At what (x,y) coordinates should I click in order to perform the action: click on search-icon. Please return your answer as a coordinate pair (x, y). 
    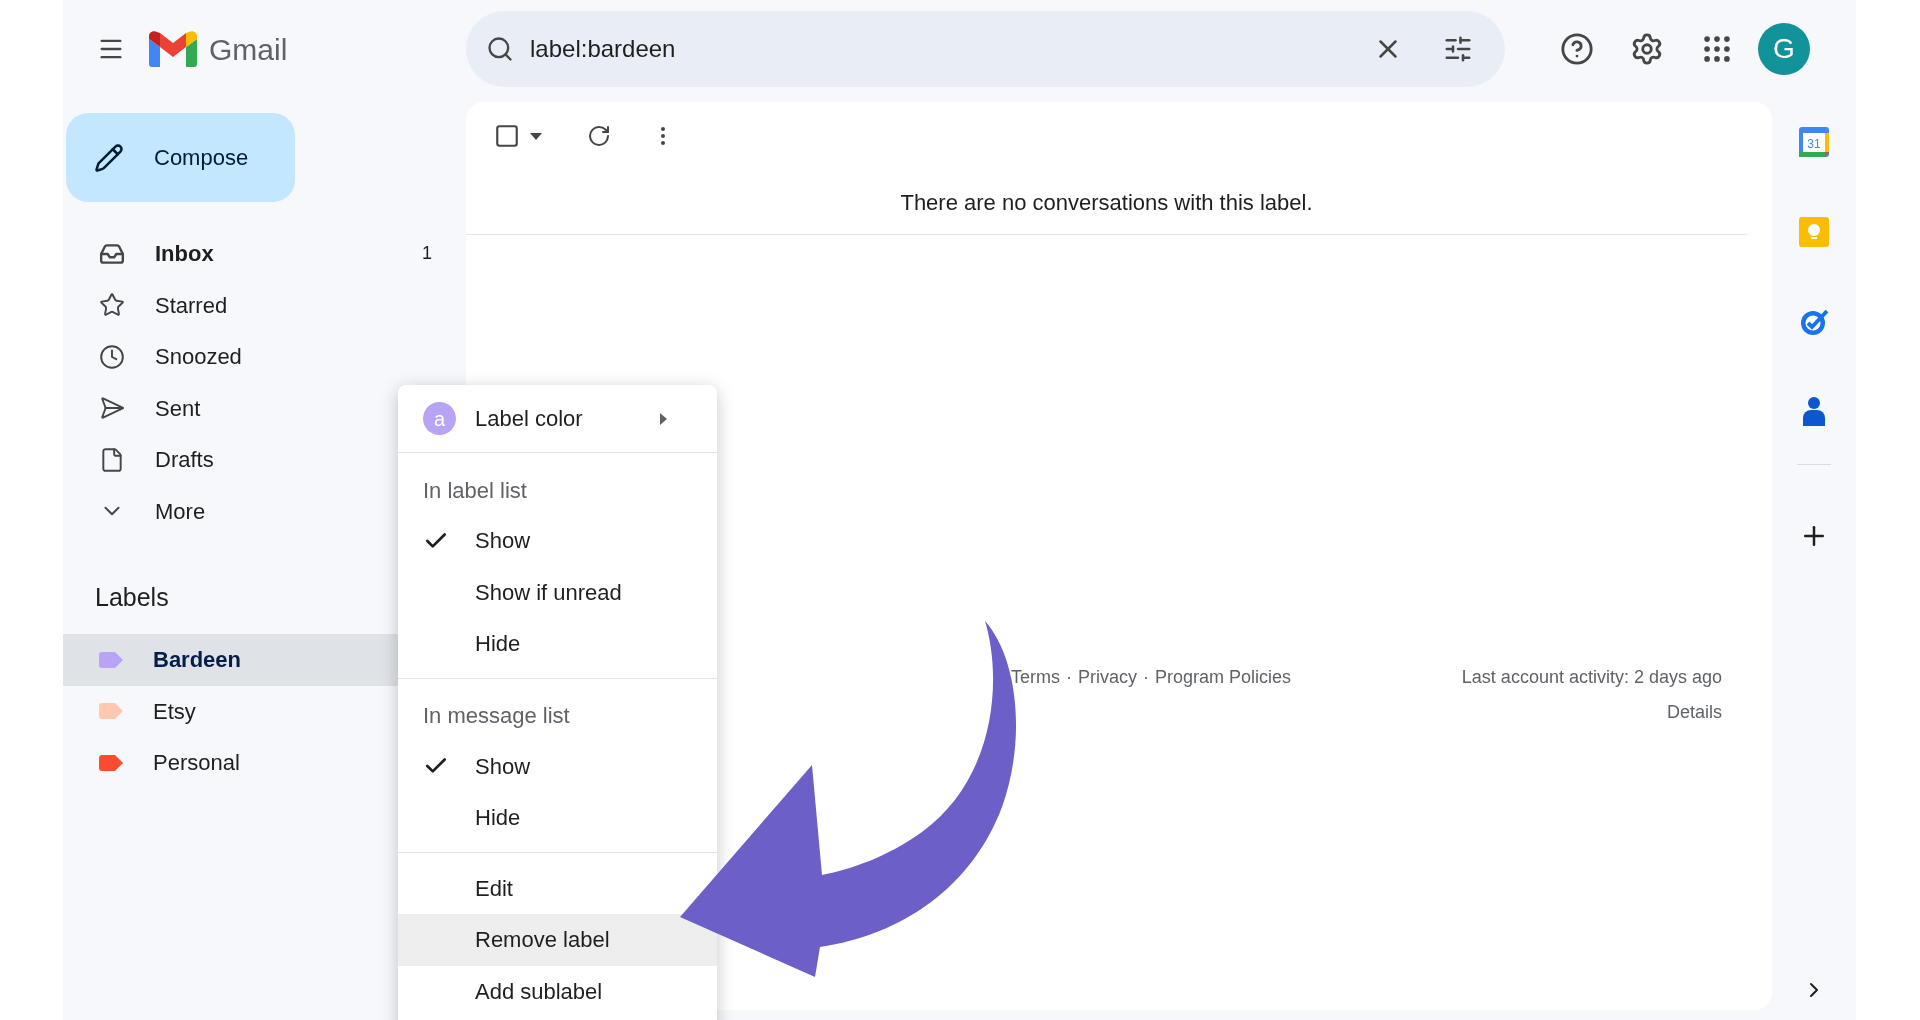
    Looking at the image, I should click on (500, 49).